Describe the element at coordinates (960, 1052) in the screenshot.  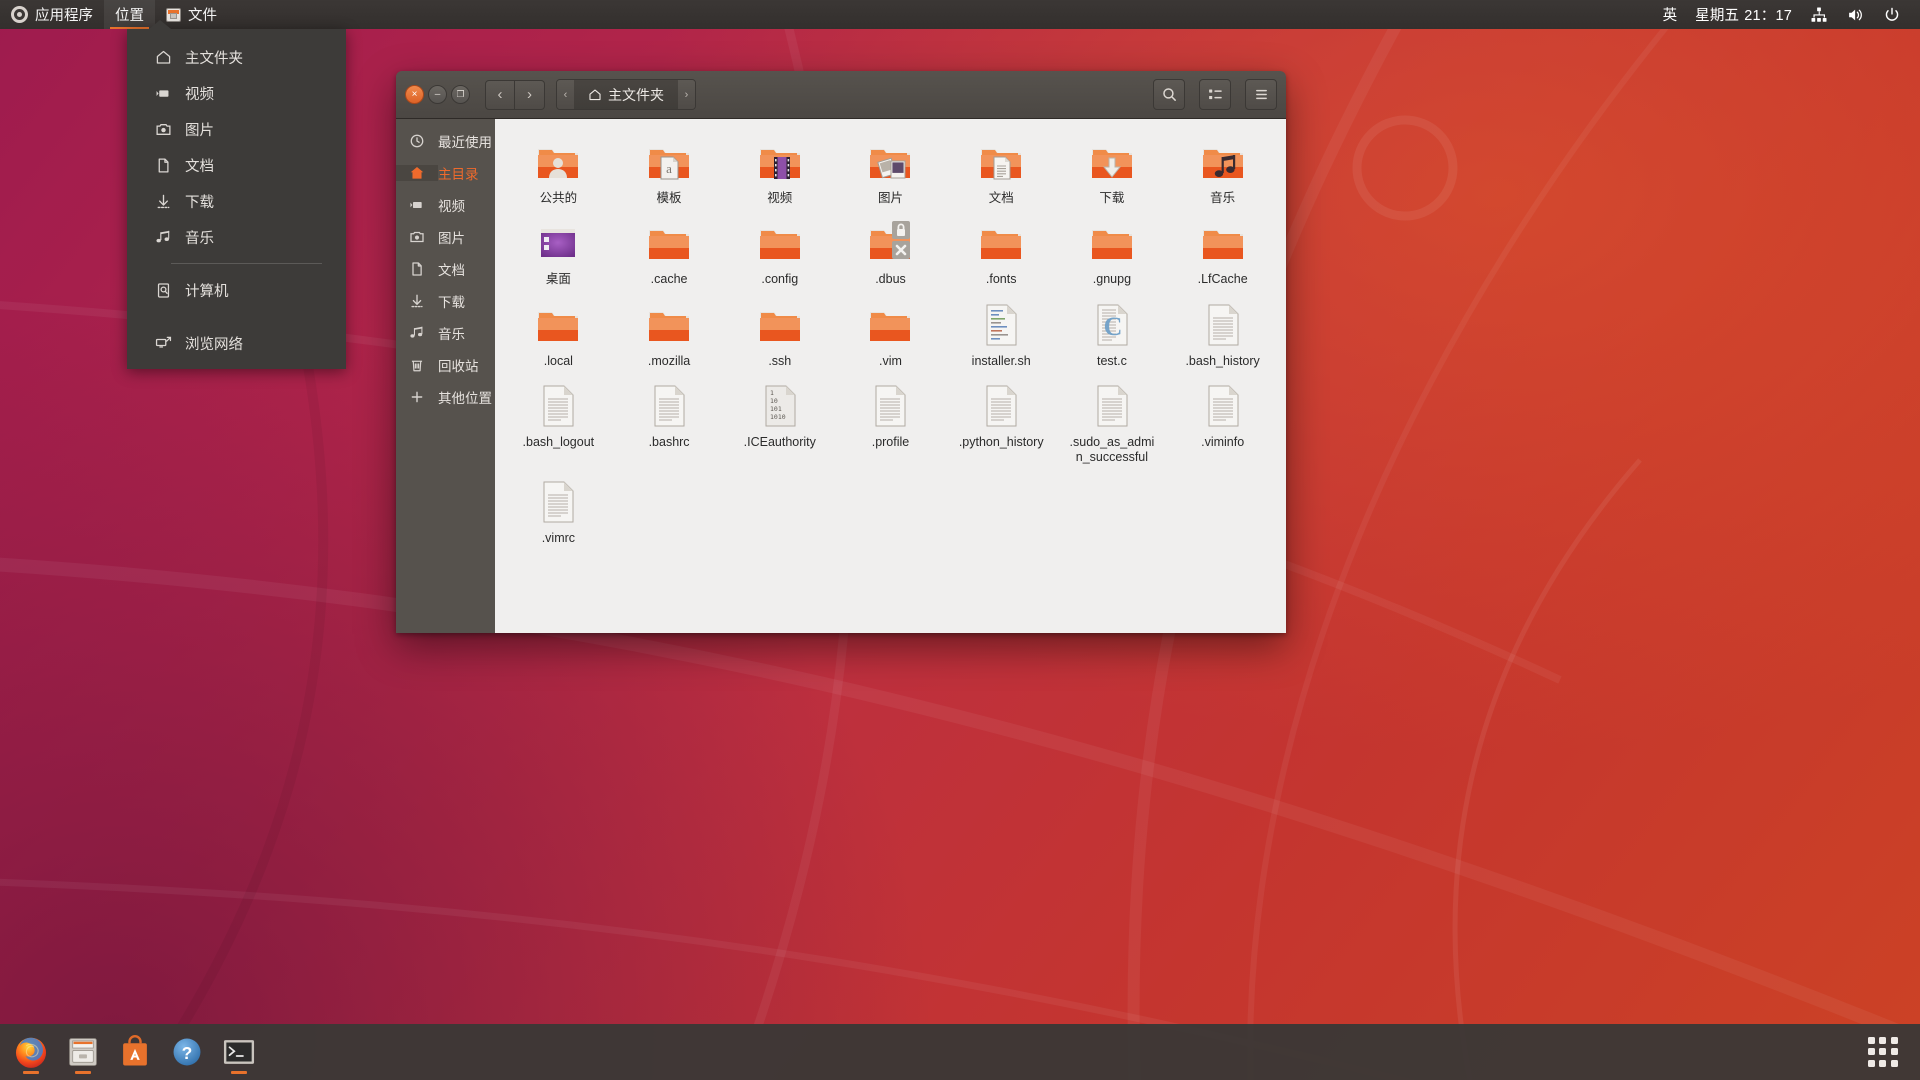
I see `launcher-dock: ?` at that location.